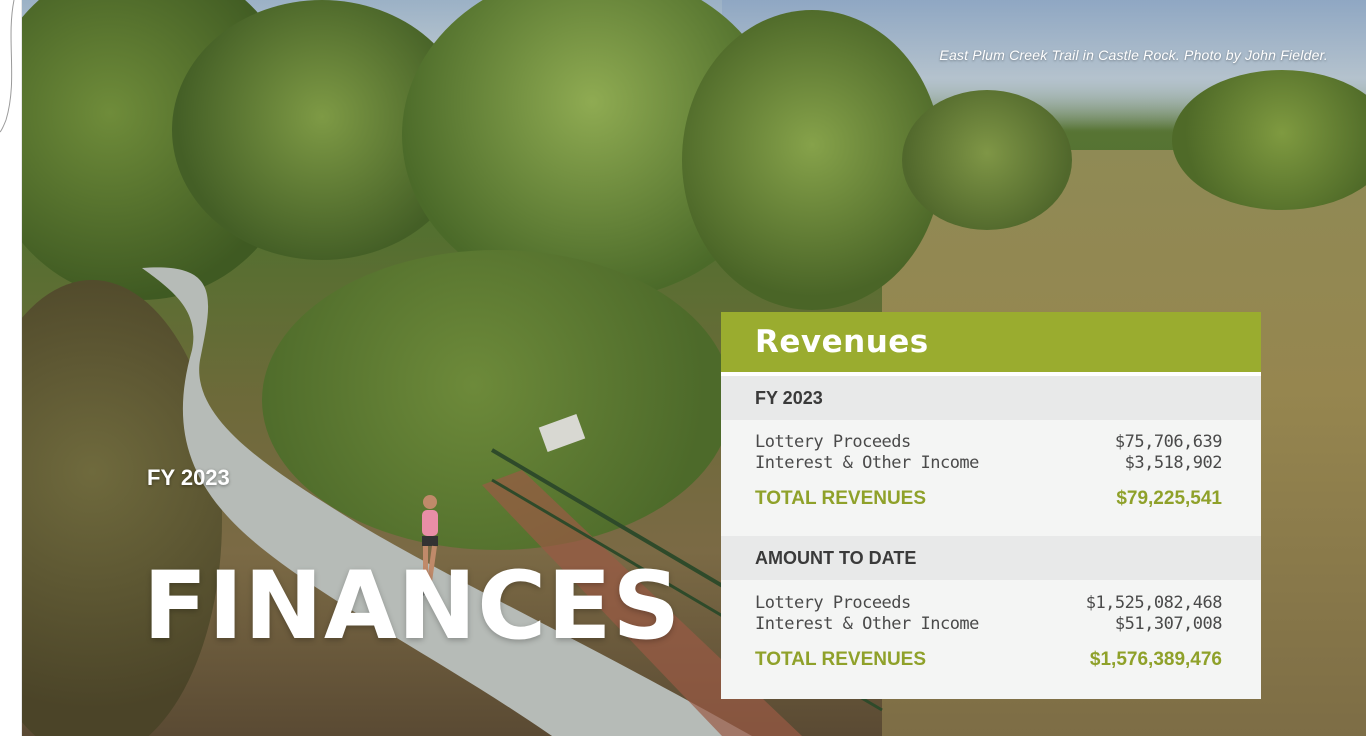 The height and width of the screenshot is (736, 1366). What do you see at coordinates (789, 398) in the screenshot?
I see `fy-section-heading: FY 2023` at bounding box center [789, 398].